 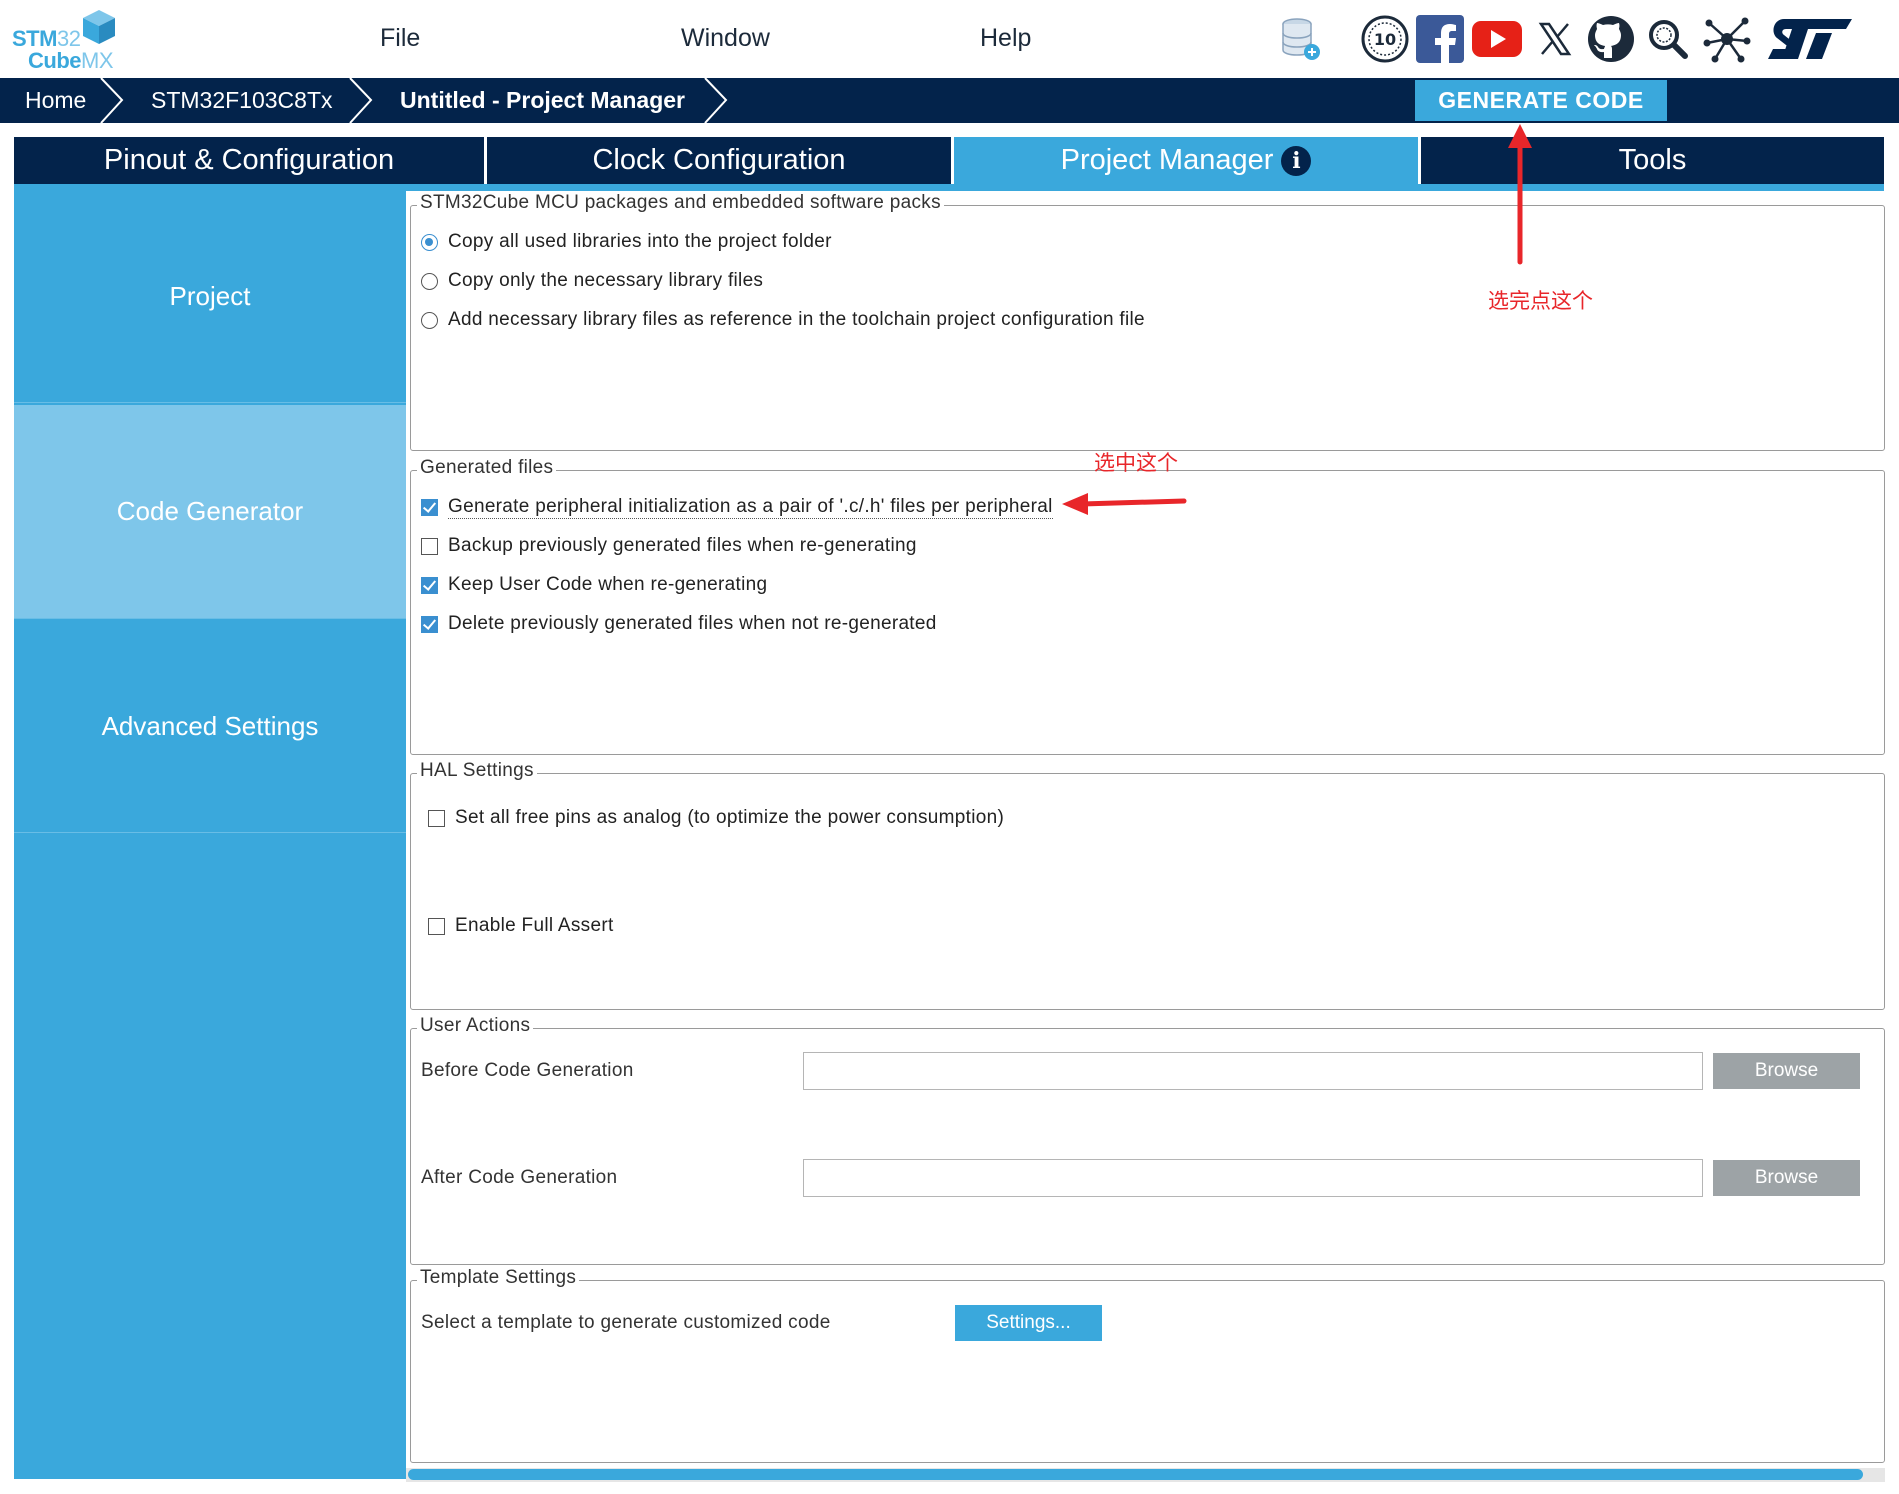 What do you see at coordinates (498, 1278) in the screenshot?
I see `template-settings-legend: Template Settings` at bounding box center [498, 1278].